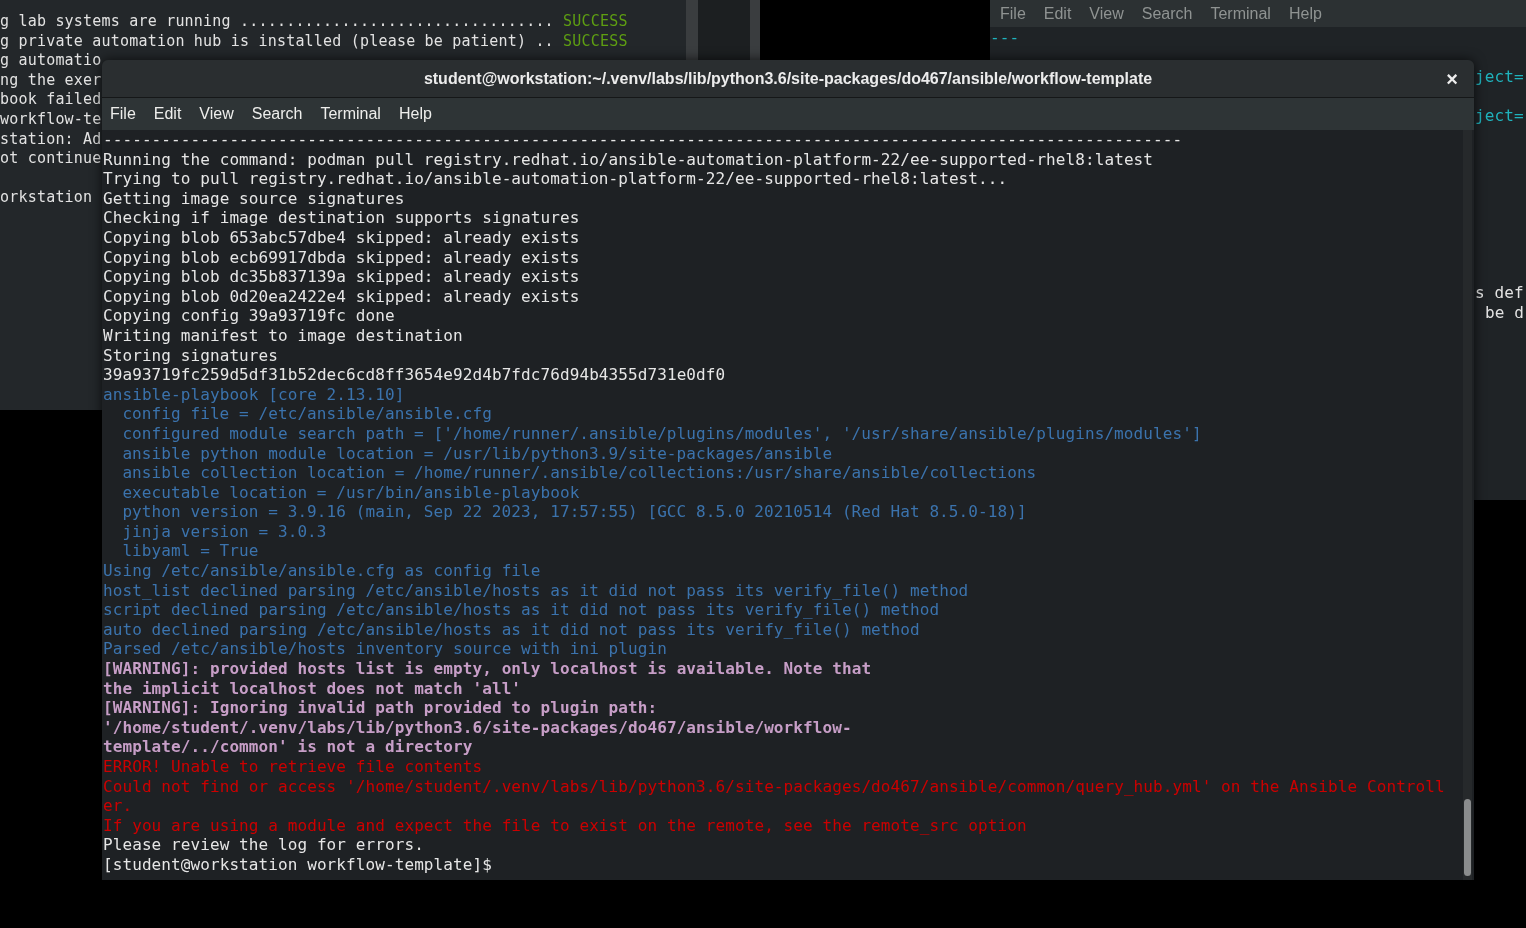 The height and width of the screenshot is (928, 1526). What do you see at coordinates (521, 610) in the screenshot?
I see `terminal-line: script declined parsing /etc/ansible/hosts as it did not pass its verify_file() method` at bounding box center [521, 610].